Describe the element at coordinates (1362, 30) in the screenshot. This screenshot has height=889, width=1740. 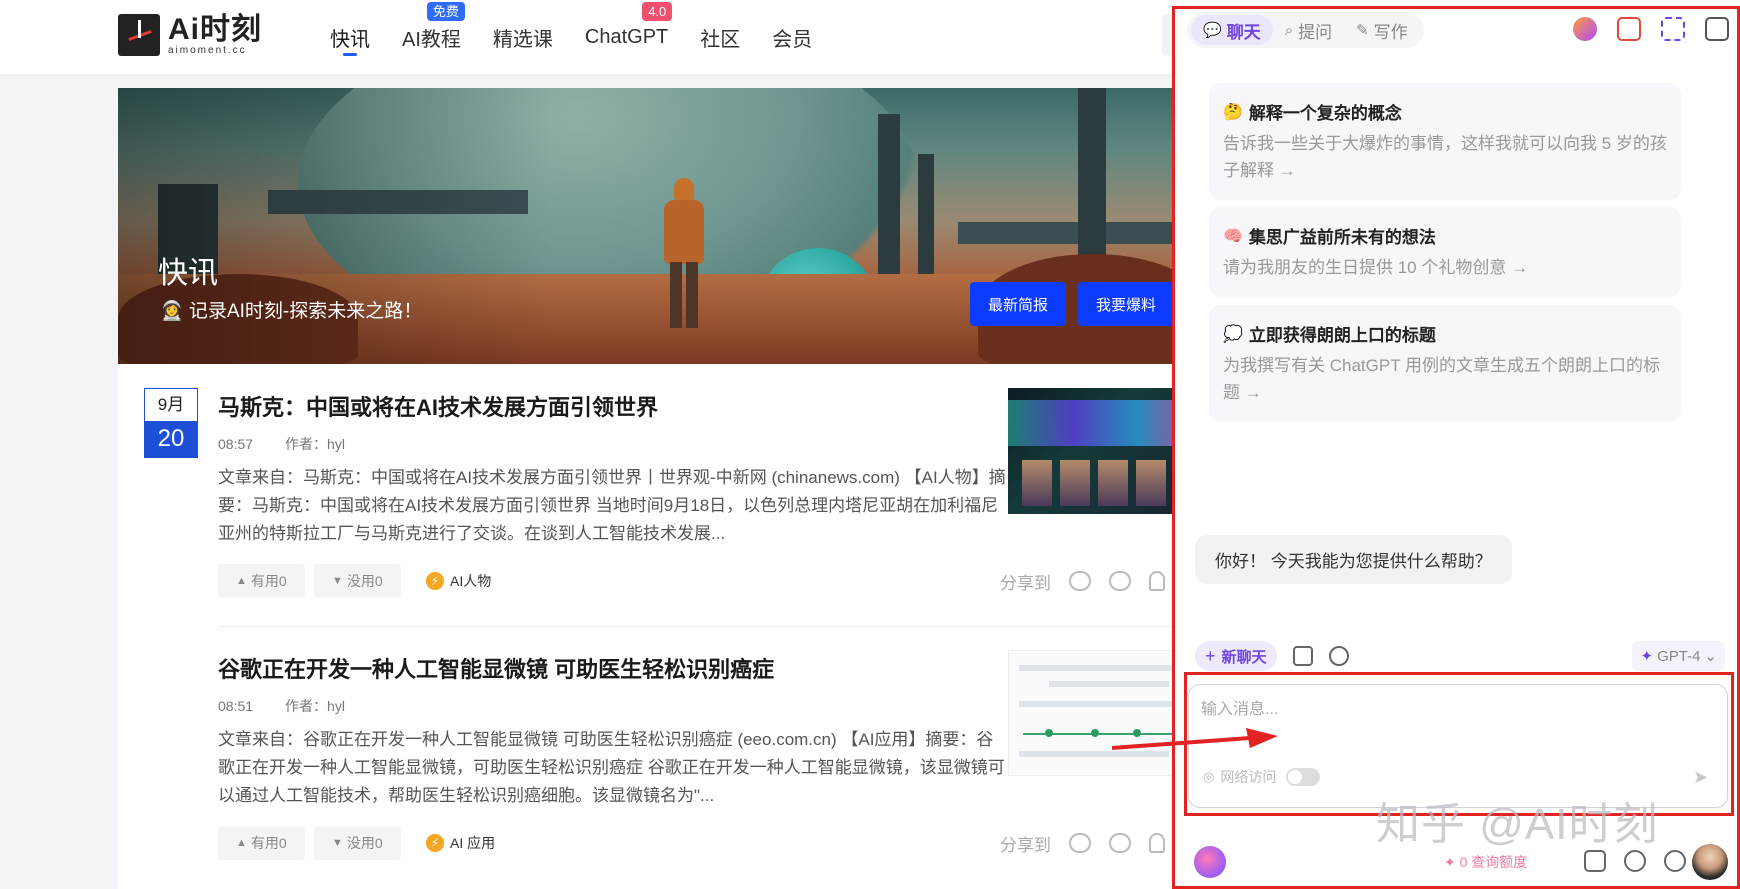
I see `pen-icon: ✎` at that location.